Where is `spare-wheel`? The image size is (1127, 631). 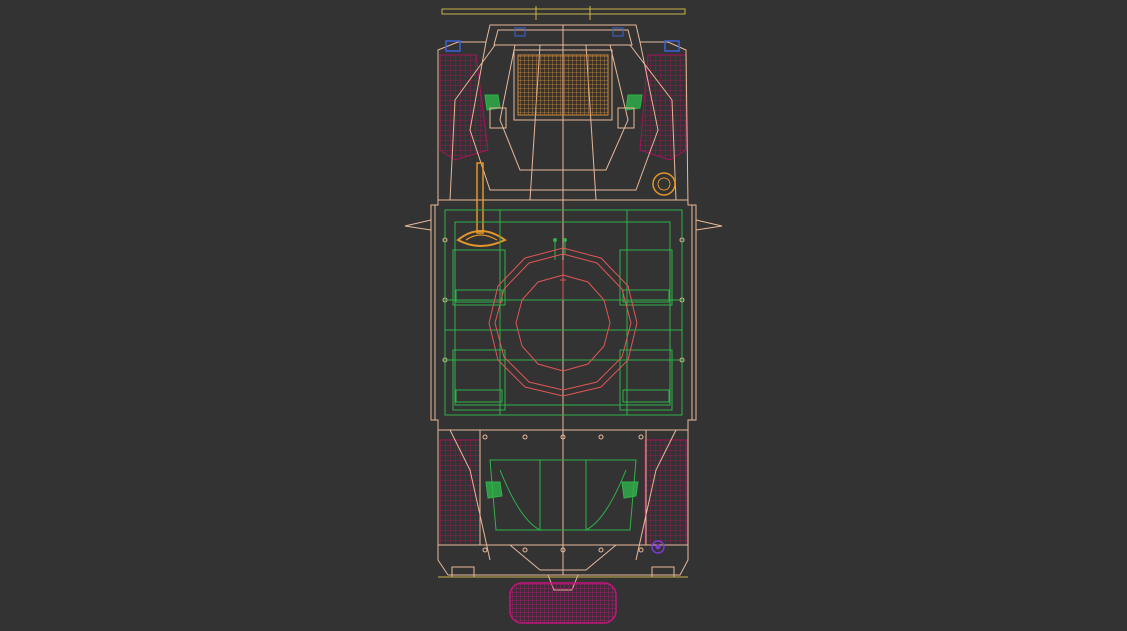 spare-wheel is located at coordinates (563, 603).